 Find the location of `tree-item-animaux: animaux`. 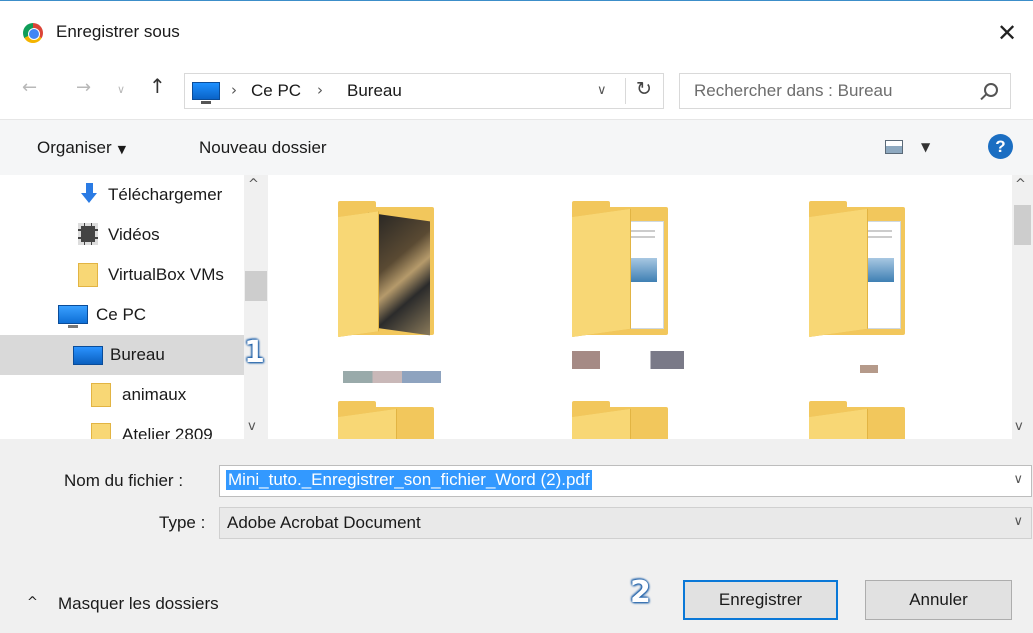

tree-item-animaux: animaux is located at coordinates (122, 395).